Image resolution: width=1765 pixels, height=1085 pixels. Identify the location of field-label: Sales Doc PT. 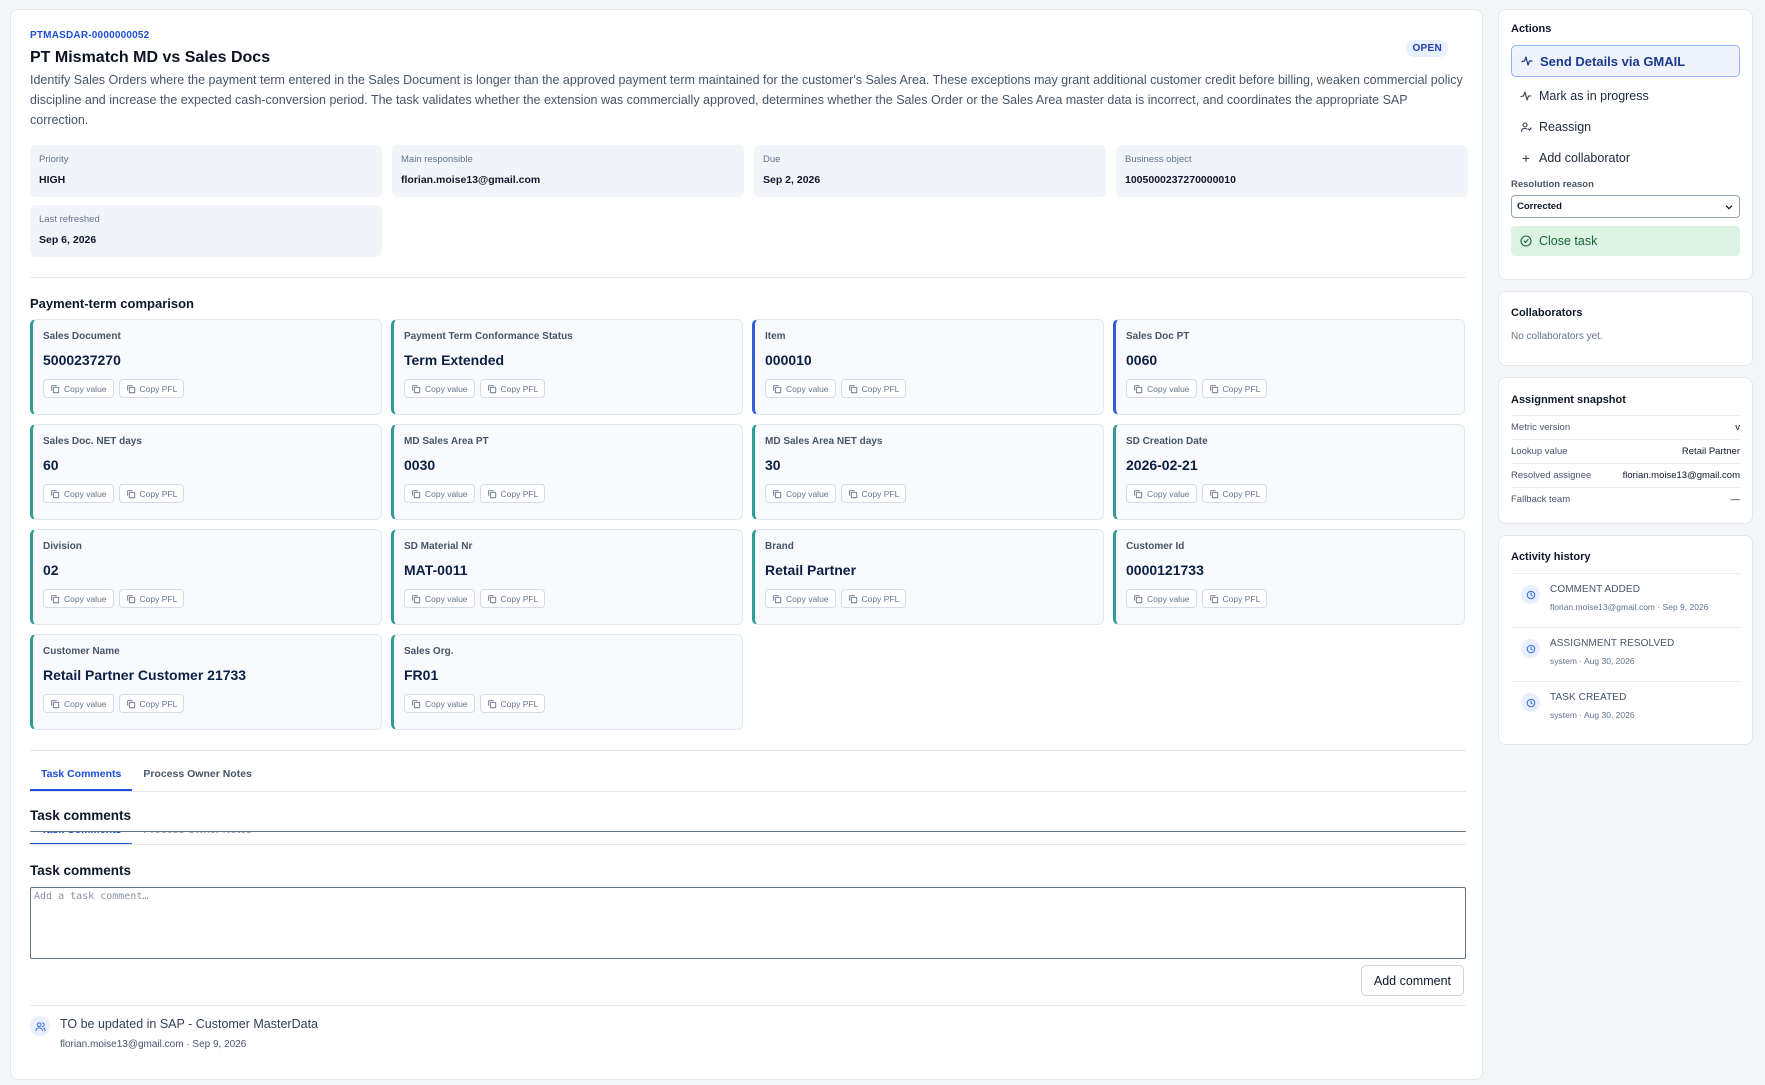
(1158, 336).